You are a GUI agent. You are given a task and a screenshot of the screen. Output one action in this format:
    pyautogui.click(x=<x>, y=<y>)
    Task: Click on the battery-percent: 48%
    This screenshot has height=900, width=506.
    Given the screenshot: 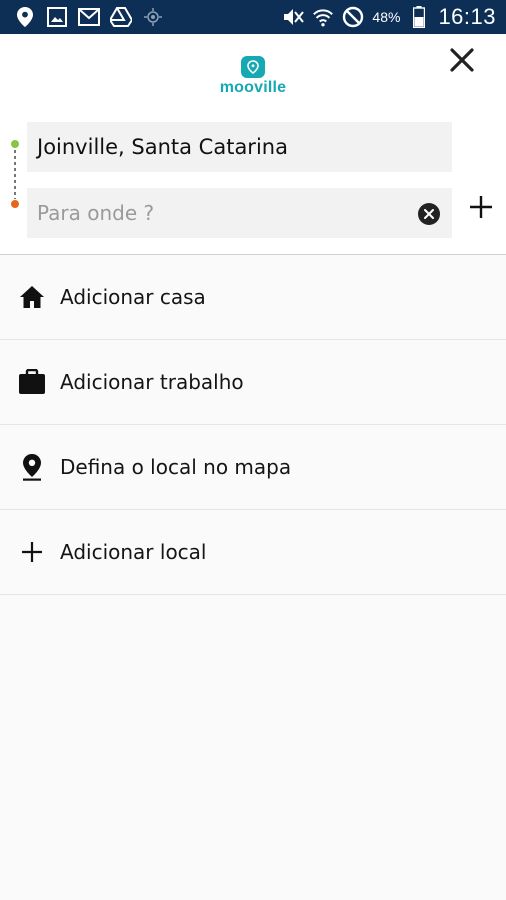 What is the action you would take?
    pyautogui.click(x=386, y=17)
    